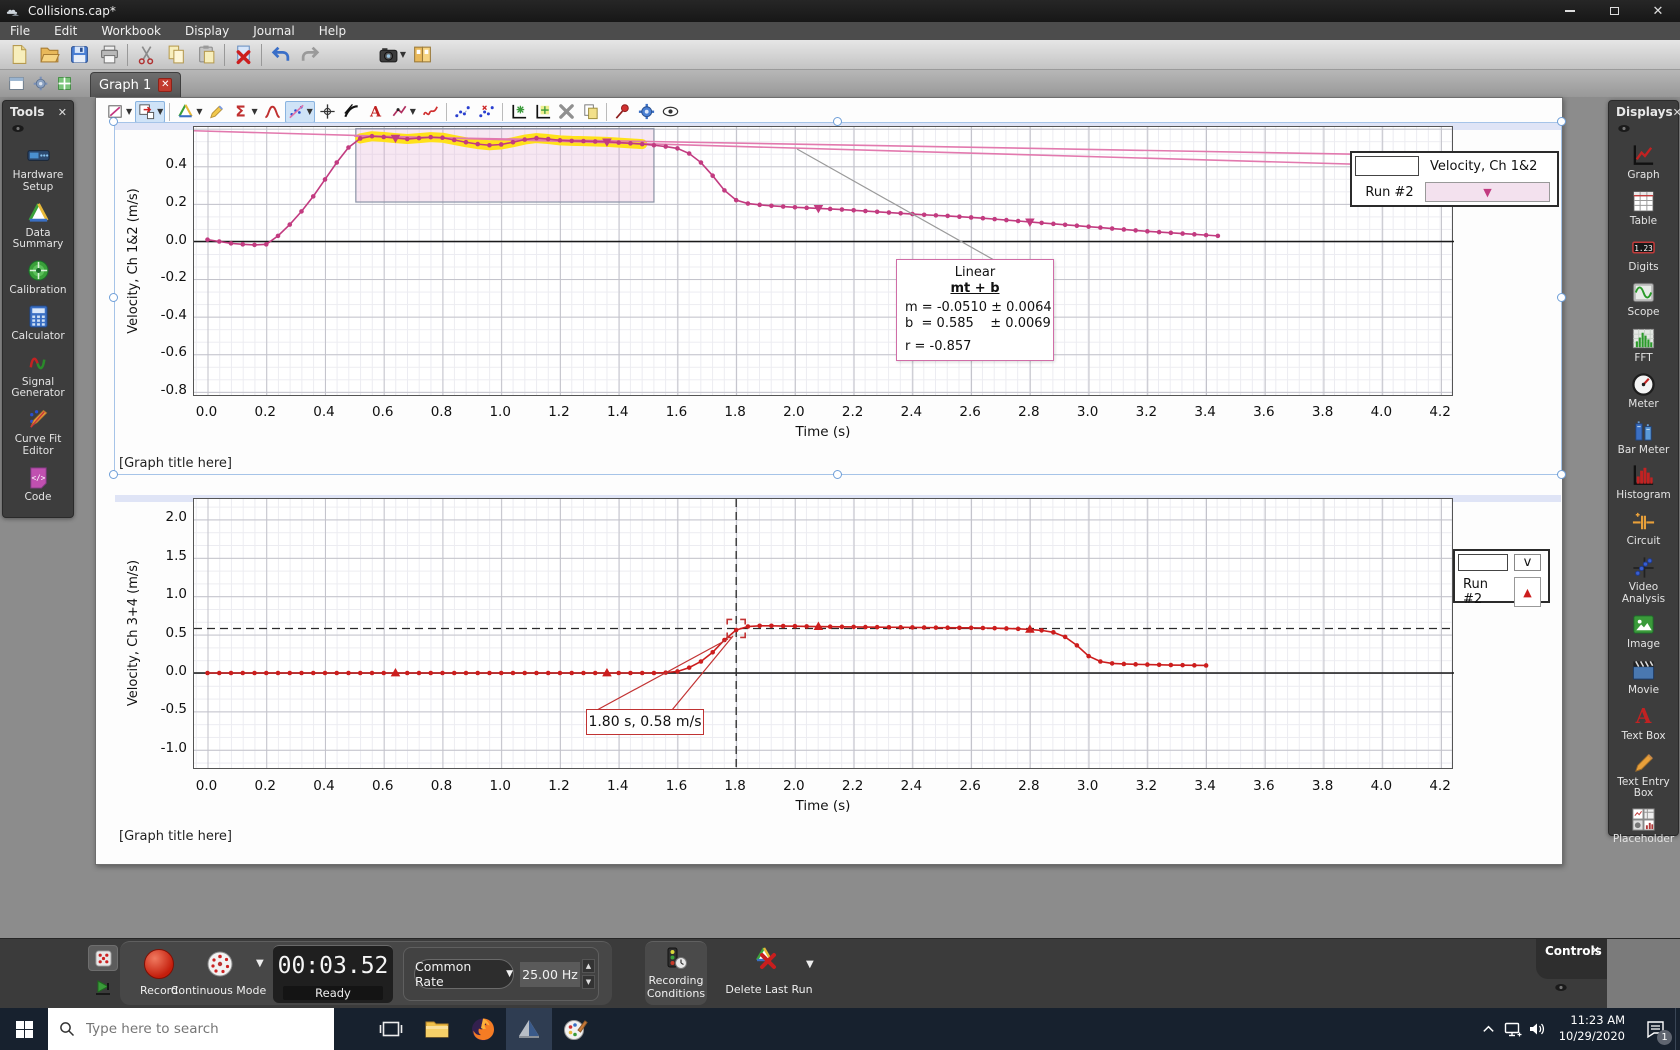  Describe the element at coordinates (299, 111) in the screenshot. I see `curve-fit-button: ▼` at that location.